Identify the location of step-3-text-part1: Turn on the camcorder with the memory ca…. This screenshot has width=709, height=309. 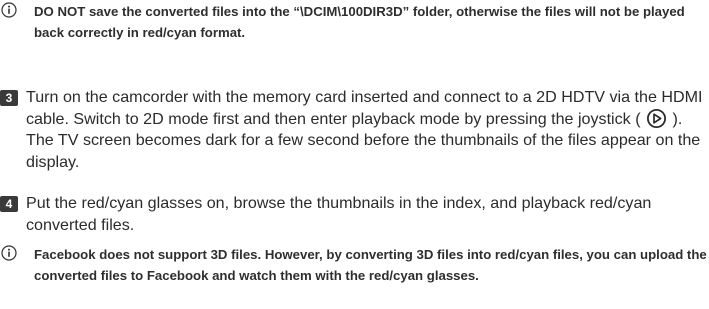
(364, 108).